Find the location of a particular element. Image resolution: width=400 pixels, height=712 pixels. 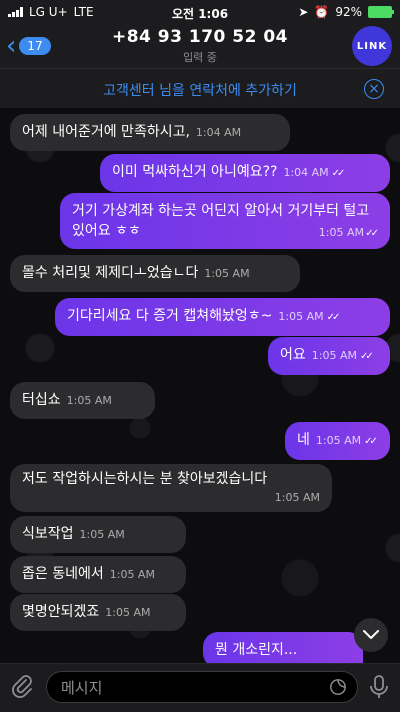

message-field is located at coordinates (202, 687).